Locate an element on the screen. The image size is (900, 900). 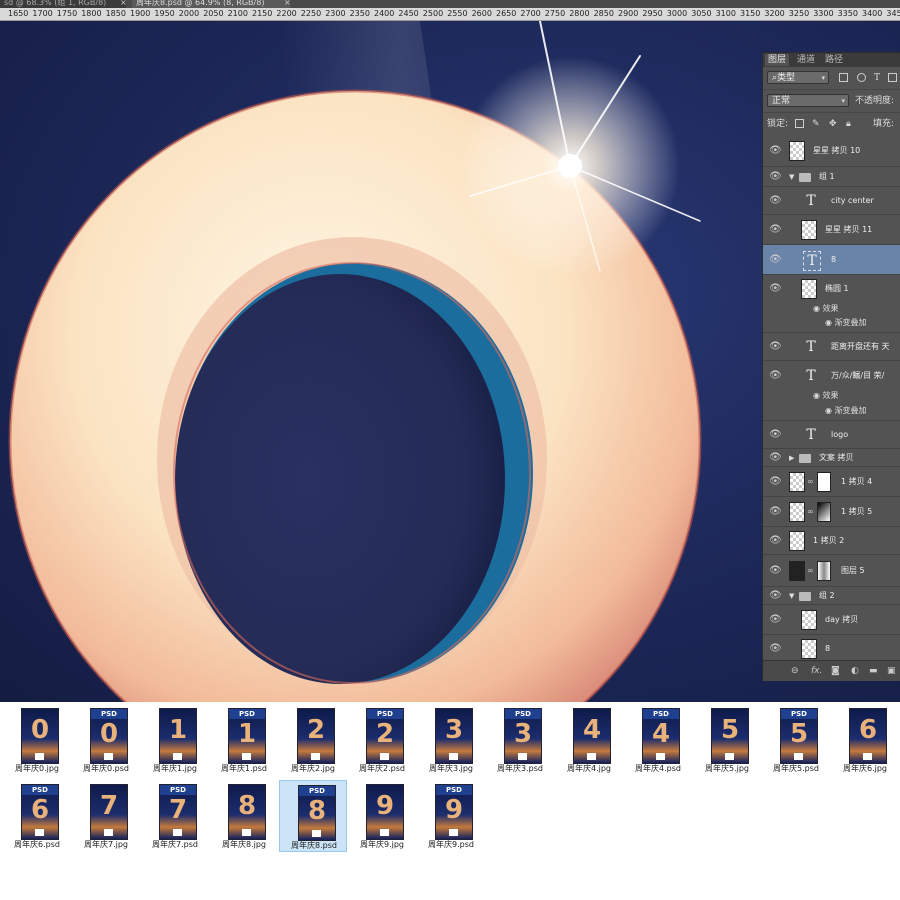
file-item: 9 周年庆9.jpg is located at coordinates (382, 816).